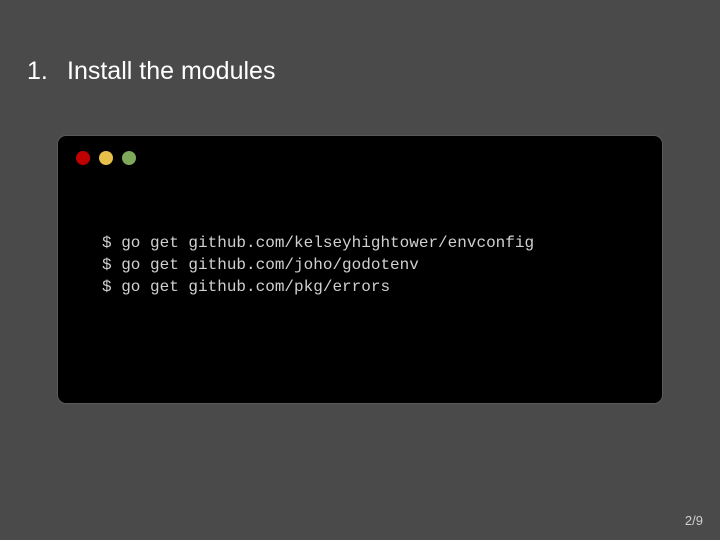 This screenshot has width=720, height=540. Describe the element at coordinates (260, 265) in the screenshot. I see `code-line-2: $ go get github.com/joho/godotenv` at that location.